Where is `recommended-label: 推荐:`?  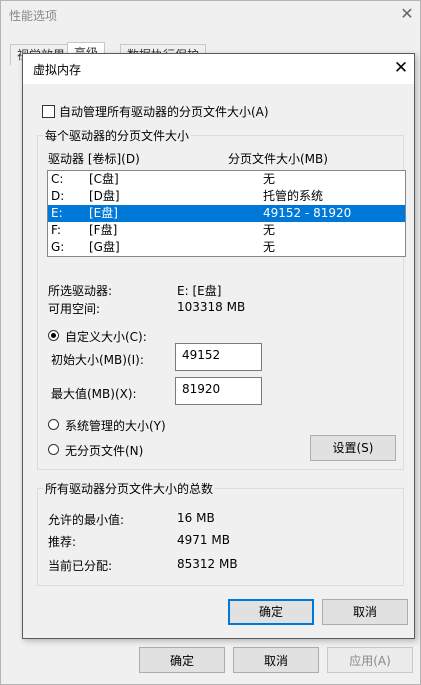
recommended-label: 推荐: is located at coordinates (62, 542).